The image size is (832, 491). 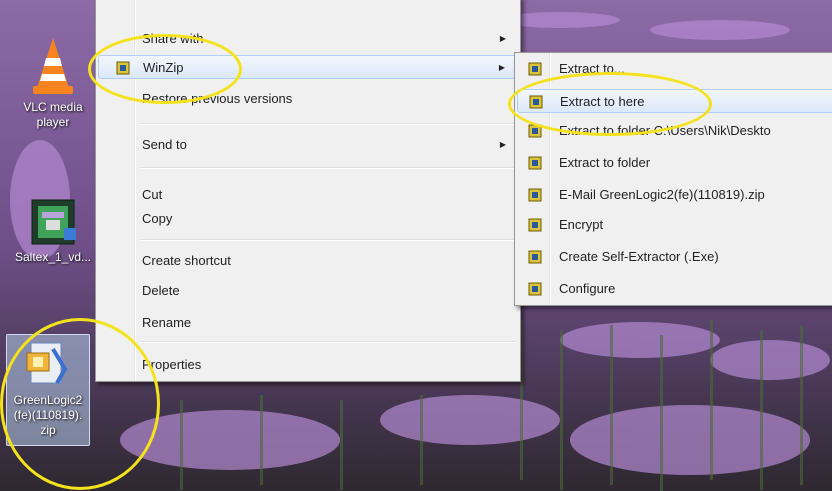 I want to click on desktop-icon-label: VLC media player, so click(x=53, y=114).